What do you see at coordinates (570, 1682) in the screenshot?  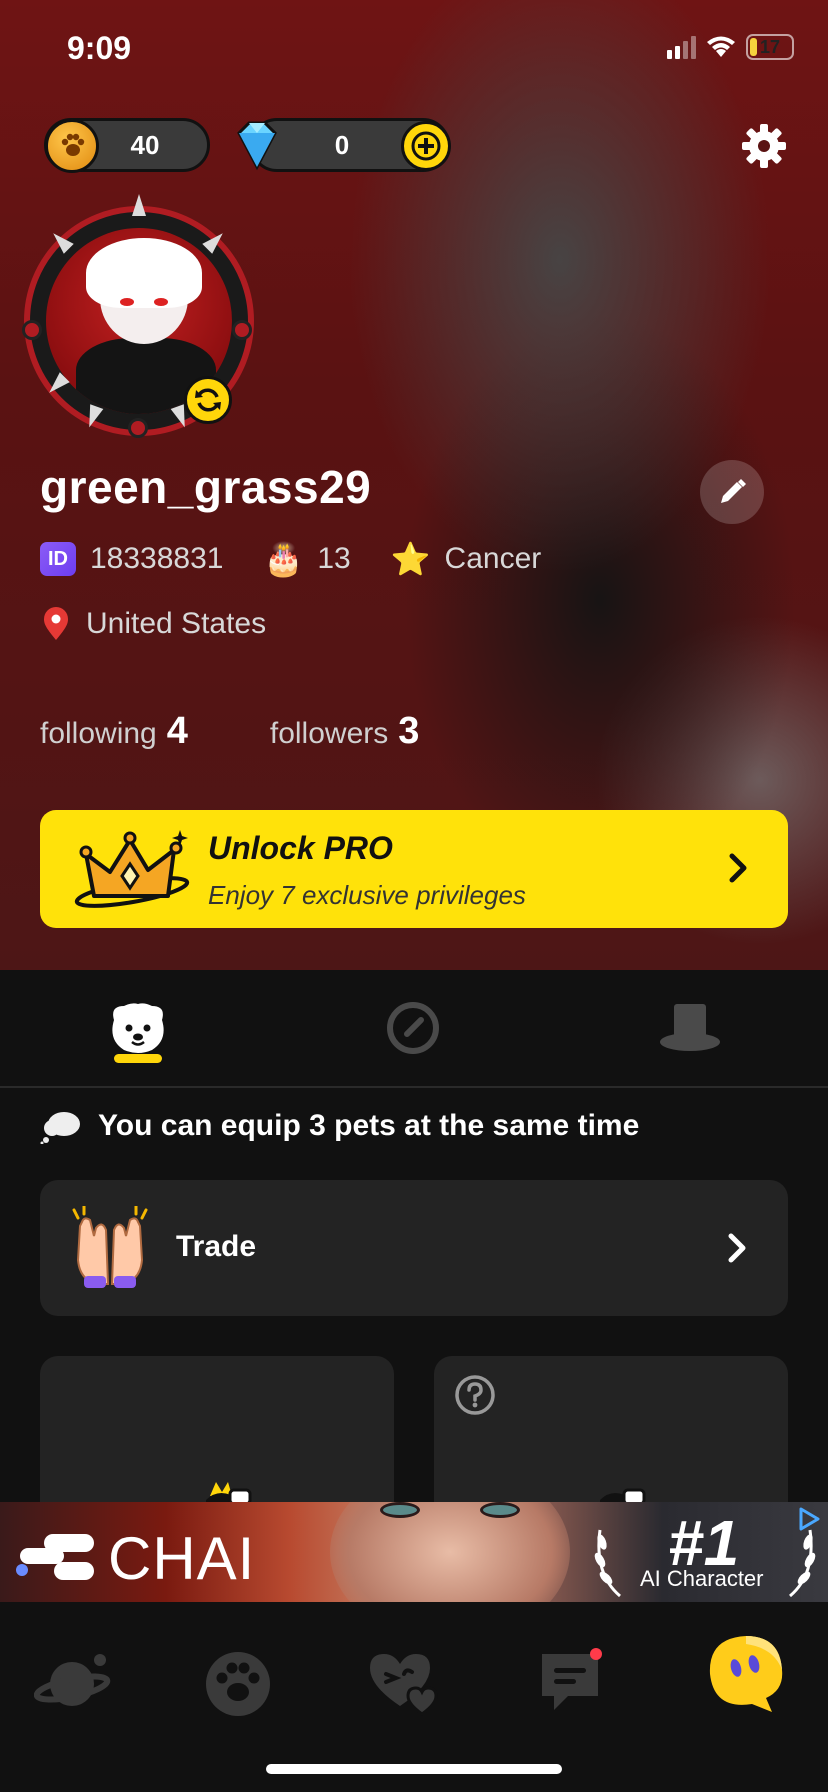 I see `nav-chat` at bounding box center [570, 1682].